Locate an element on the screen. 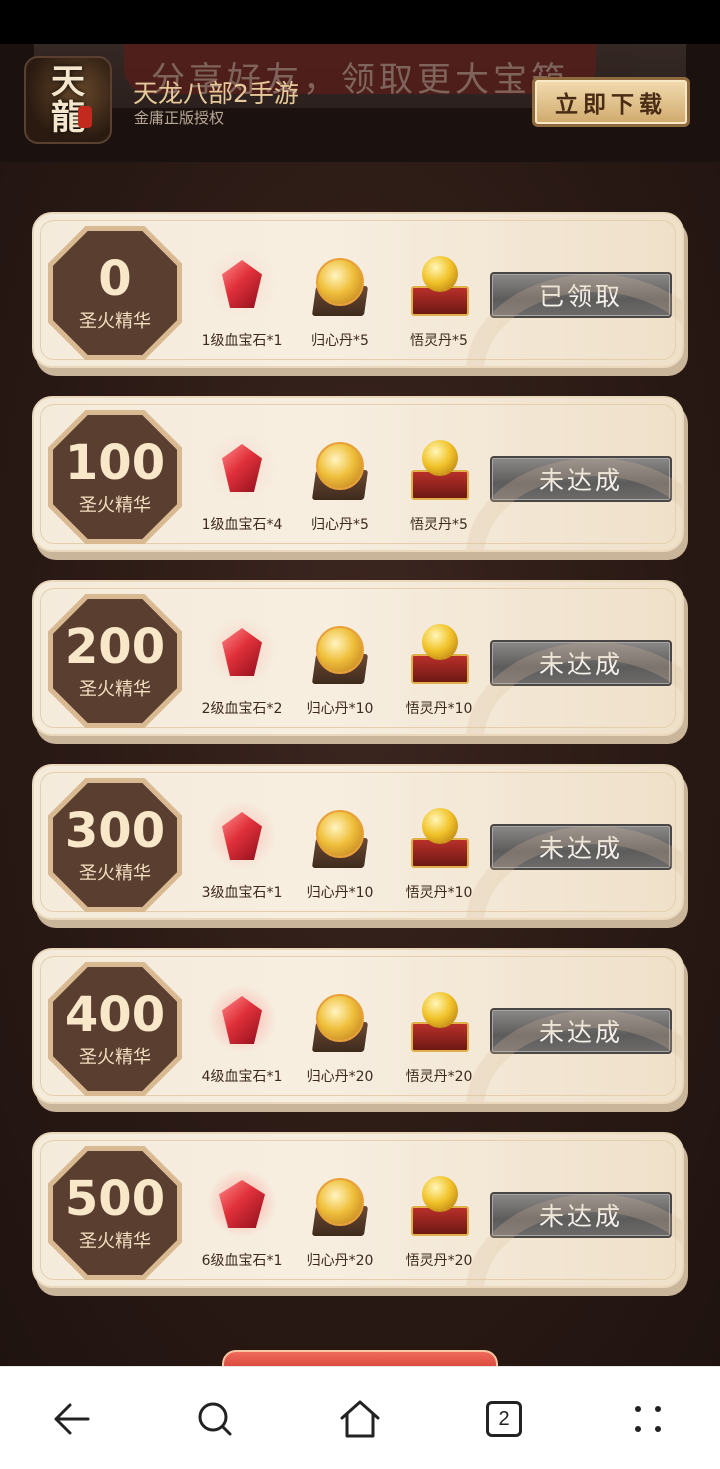 The width and height of the screenshot is (720, 1469). threshold-value: 200 is located at coordinates (115, 647).